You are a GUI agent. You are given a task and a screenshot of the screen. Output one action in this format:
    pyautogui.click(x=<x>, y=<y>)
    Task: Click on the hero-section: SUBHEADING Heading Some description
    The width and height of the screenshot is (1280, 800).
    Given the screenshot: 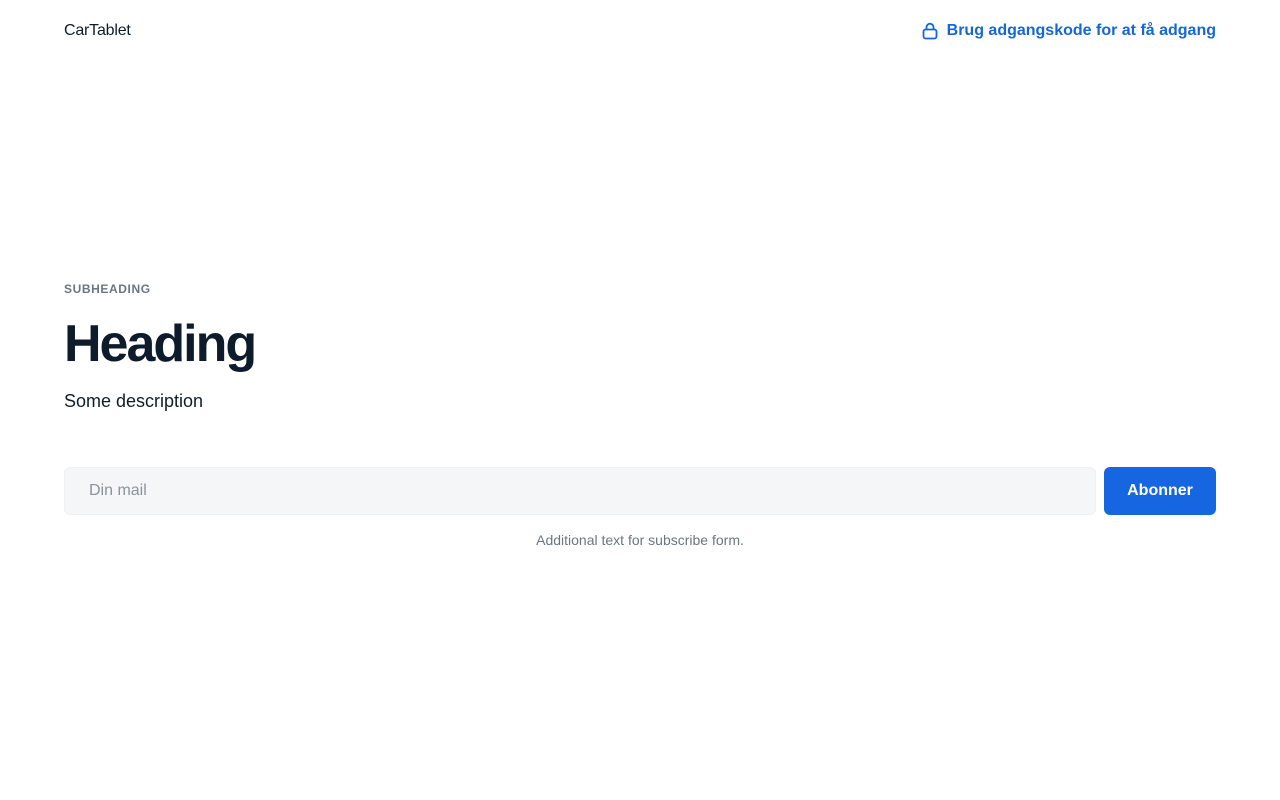 What is the action you would take?
    pyautogui.click(x=640, y=347)
    